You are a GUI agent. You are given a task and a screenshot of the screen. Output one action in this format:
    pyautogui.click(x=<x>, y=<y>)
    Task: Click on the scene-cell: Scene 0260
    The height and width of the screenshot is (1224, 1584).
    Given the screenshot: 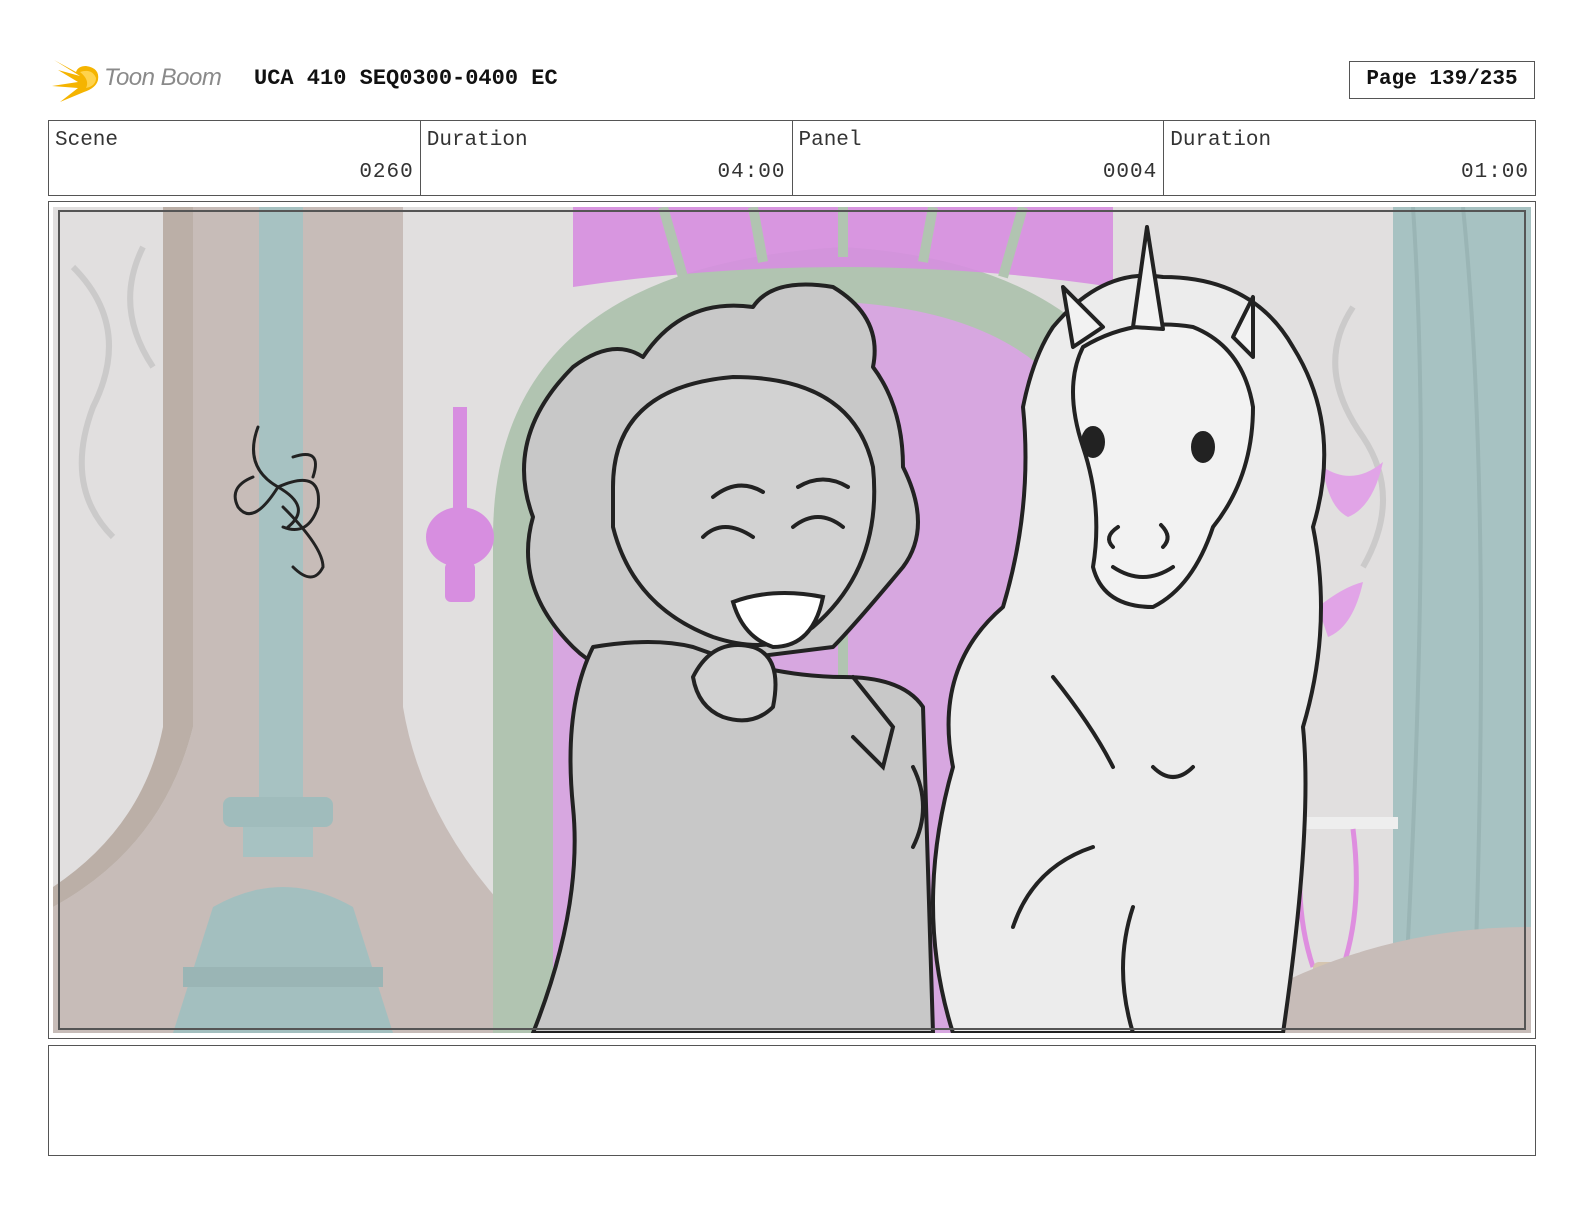 What is the action you would take?
    pyautogui.click(x=235, y=158)
    